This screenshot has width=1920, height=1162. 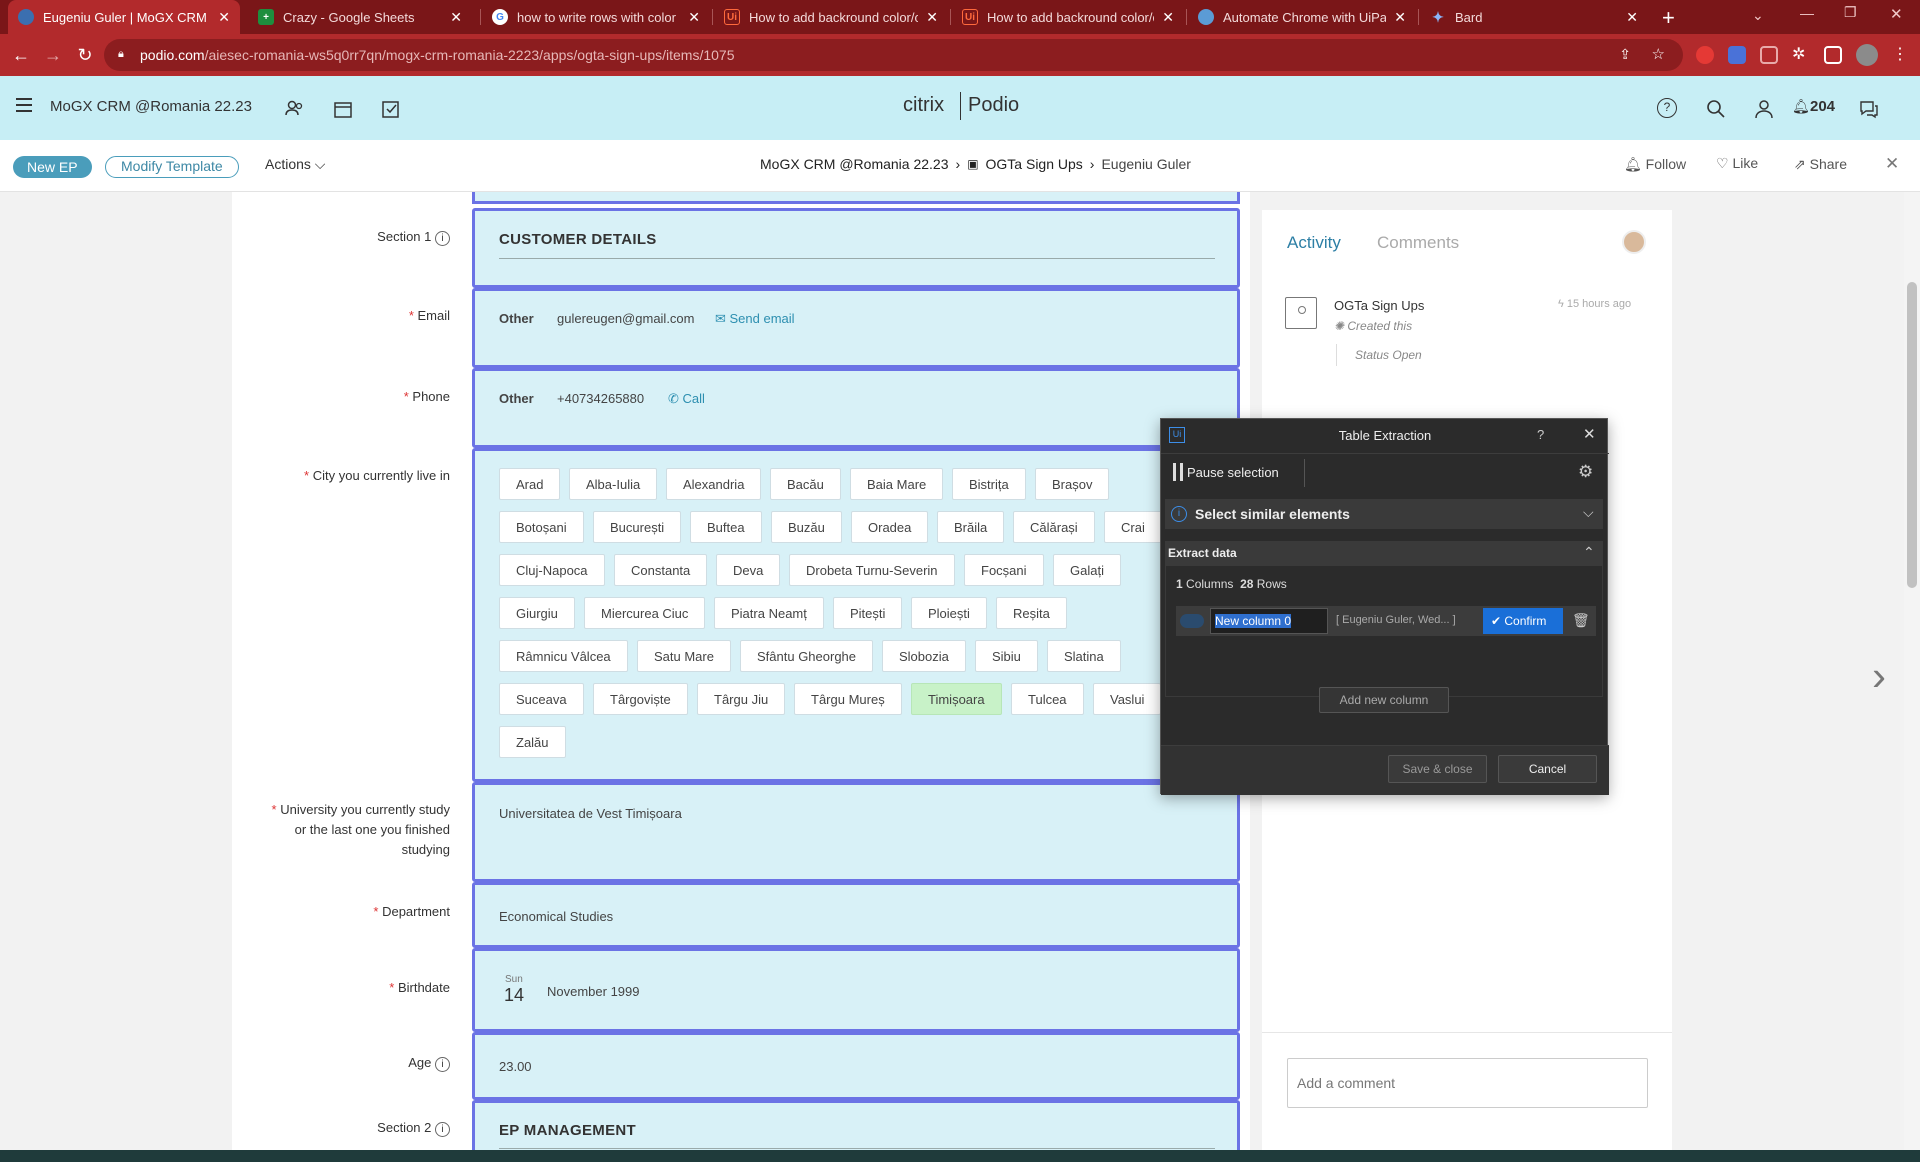 I want to click on city-option: Crai, so click(x=1133, y=527).